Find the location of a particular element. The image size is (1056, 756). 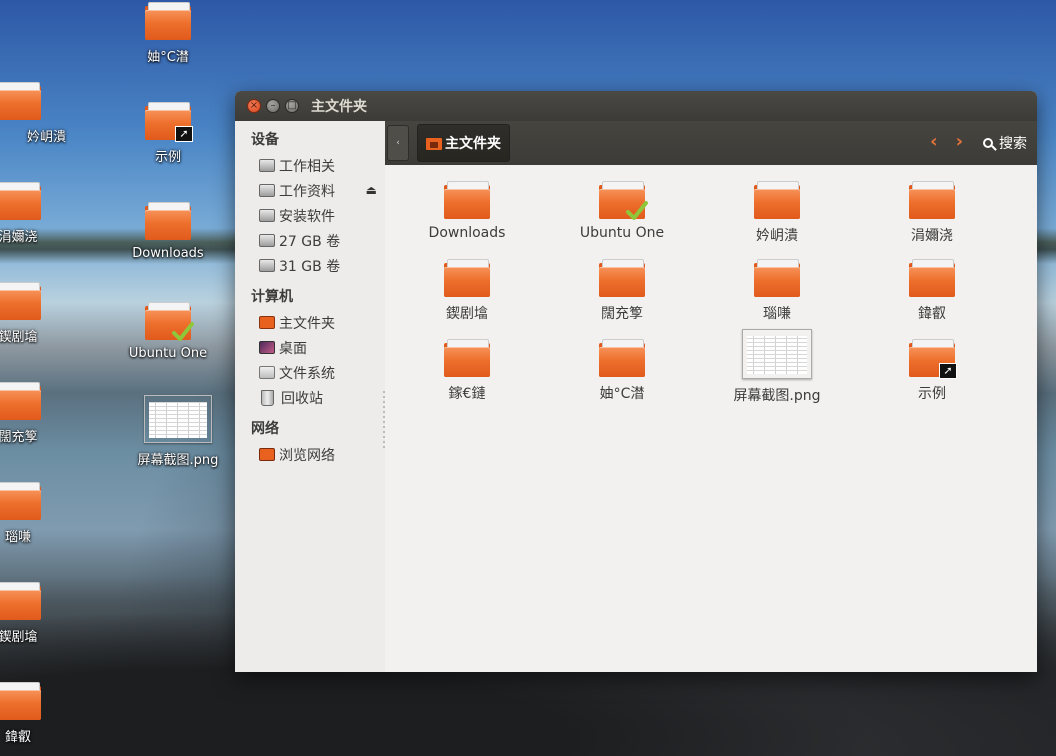

desktop-icon: 闊充箰 is located at coordinates (34, 413).